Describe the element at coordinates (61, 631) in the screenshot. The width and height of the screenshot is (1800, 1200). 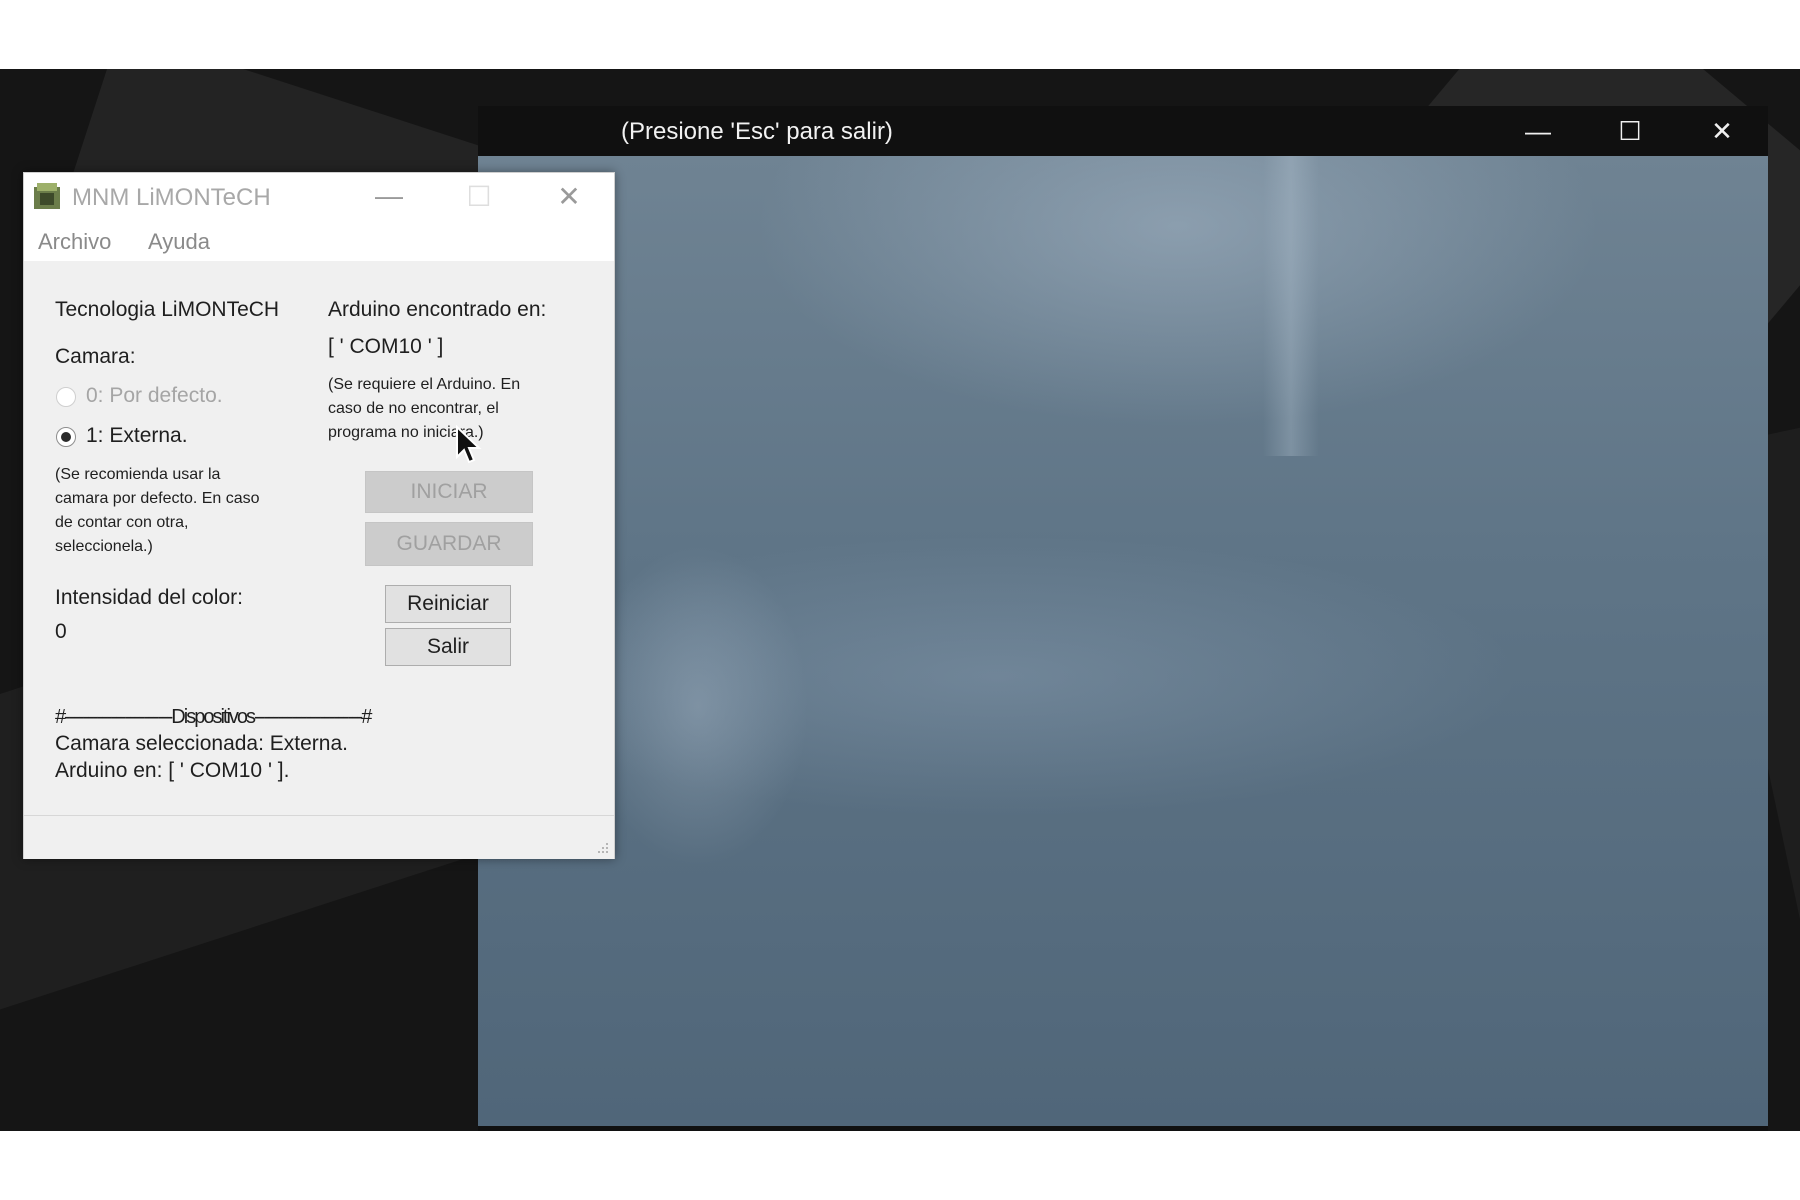
I see `color-intensity-value: 0` at that location.